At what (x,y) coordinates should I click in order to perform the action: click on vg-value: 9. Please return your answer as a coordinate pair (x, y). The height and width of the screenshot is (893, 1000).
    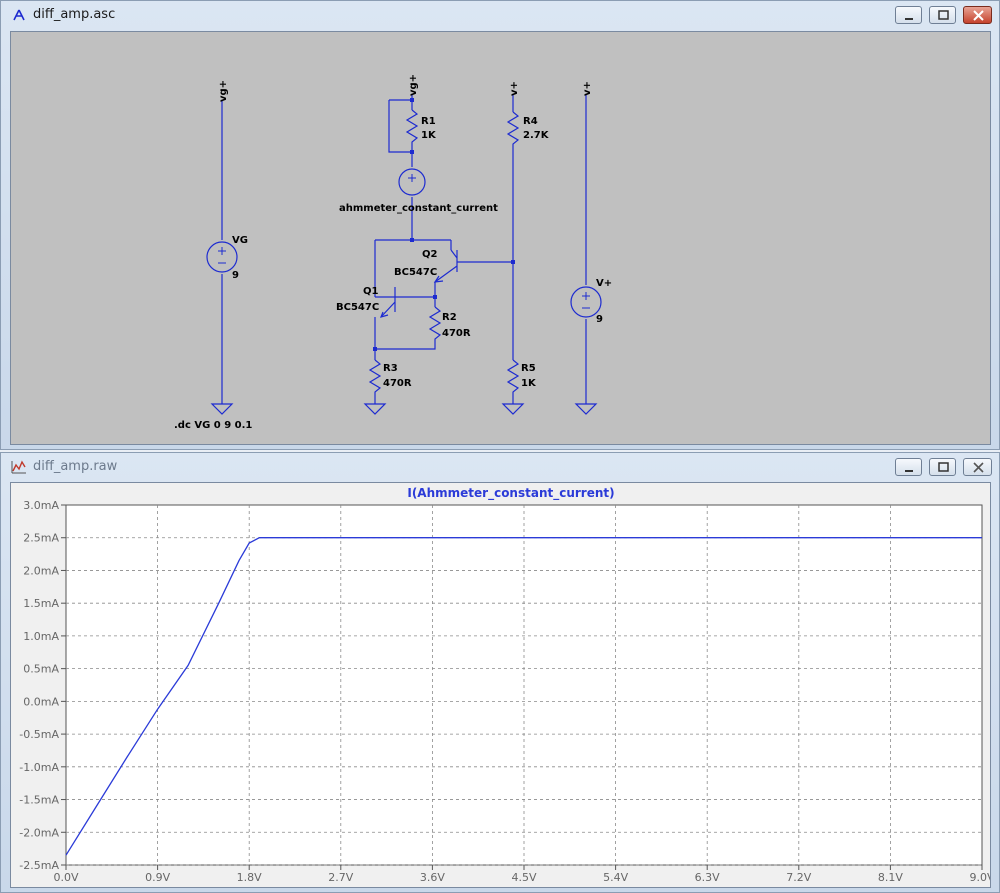
    Looking at the image, I should click on (235, 275).